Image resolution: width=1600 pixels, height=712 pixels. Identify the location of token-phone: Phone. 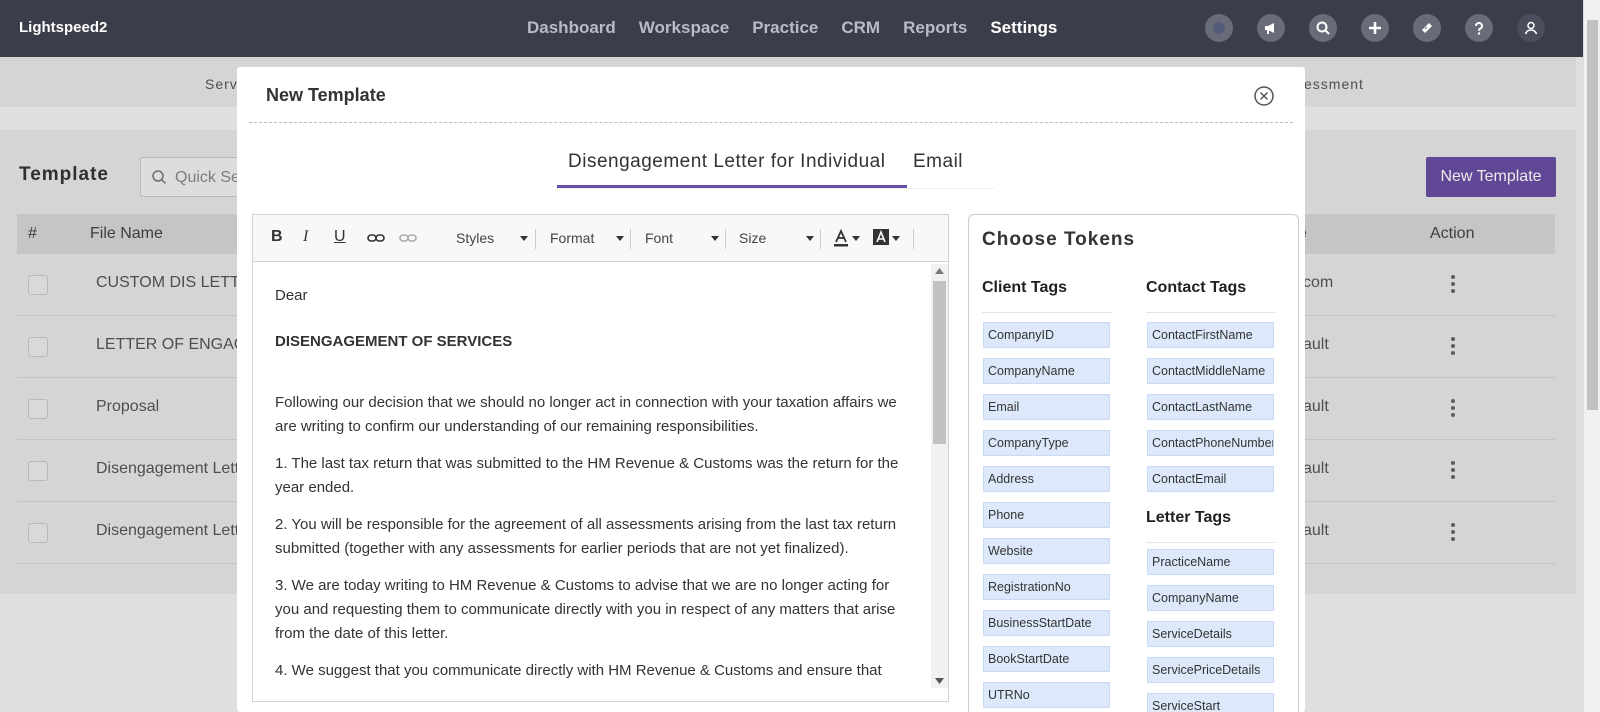
(1046, 515).